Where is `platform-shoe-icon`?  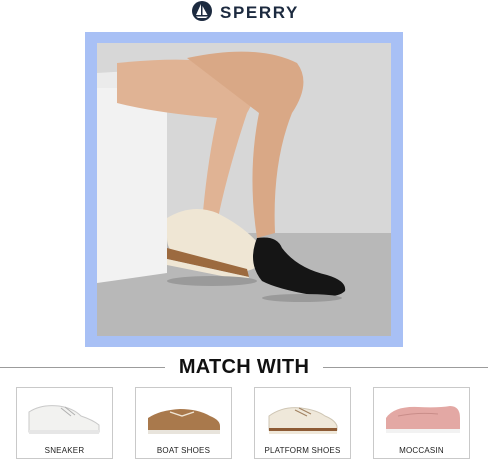
platform-shoe-icon is located at coordinates (303, 420).